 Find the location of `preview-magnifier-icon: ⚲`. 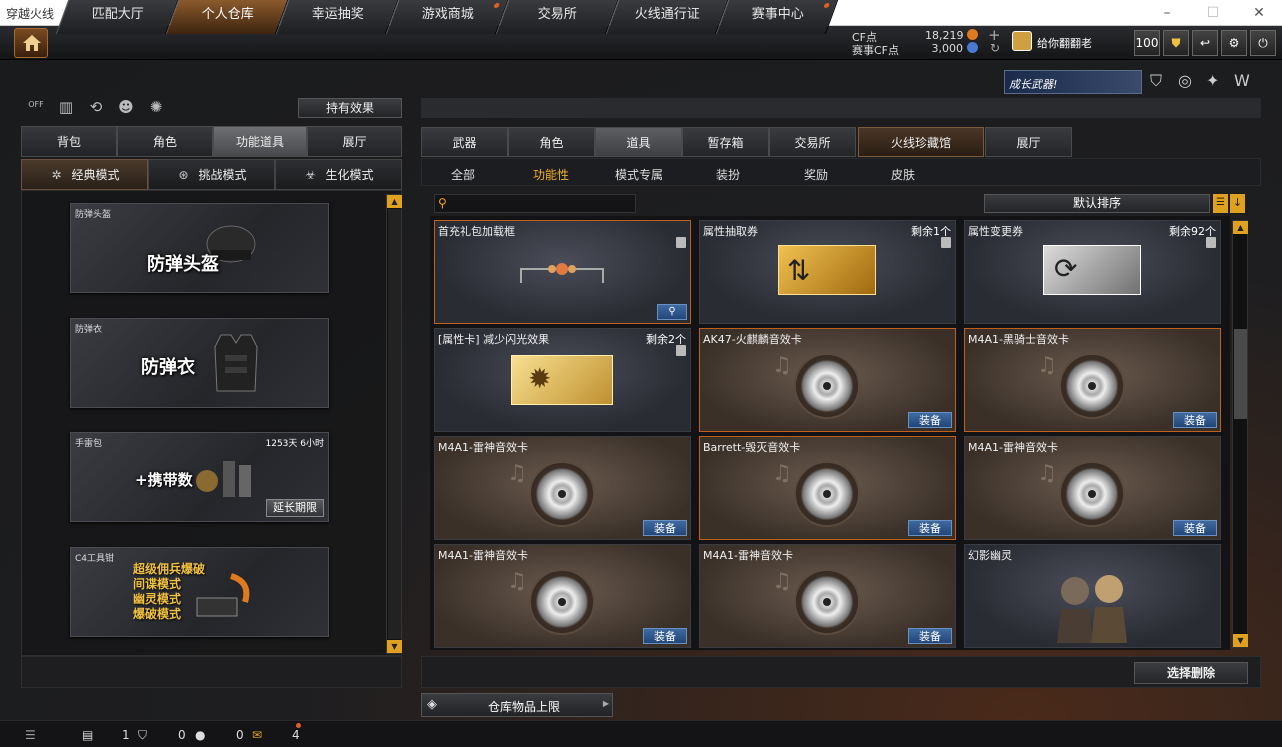

preview-magnifier-icon: ⚲ is located at coordinates (672, 312).